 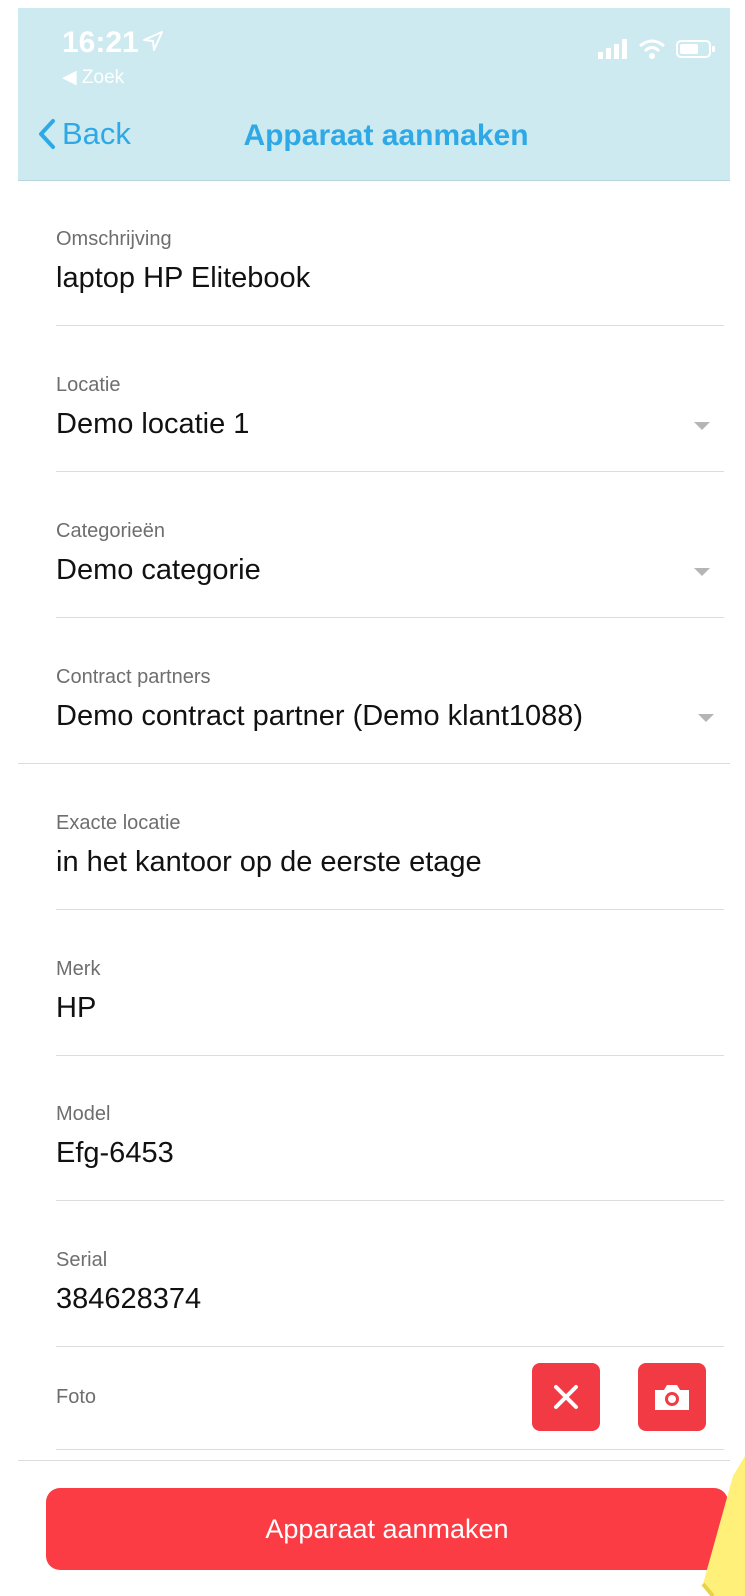 I want to click on serial-input: 384628374, so click(x=128, y=1299).